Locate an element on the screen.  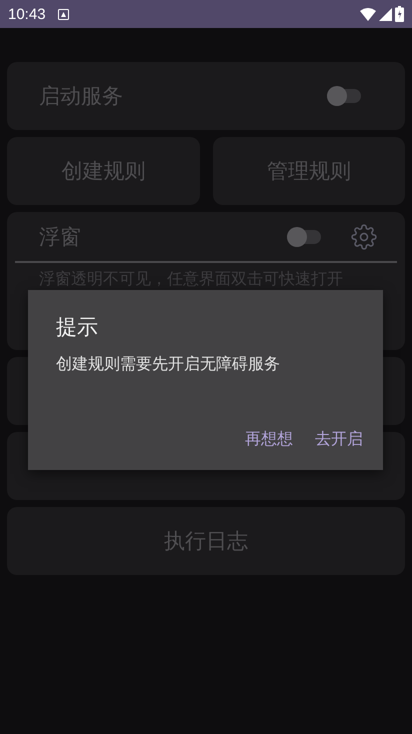
status-time: 10:43 is located at coordinates (27, 14).